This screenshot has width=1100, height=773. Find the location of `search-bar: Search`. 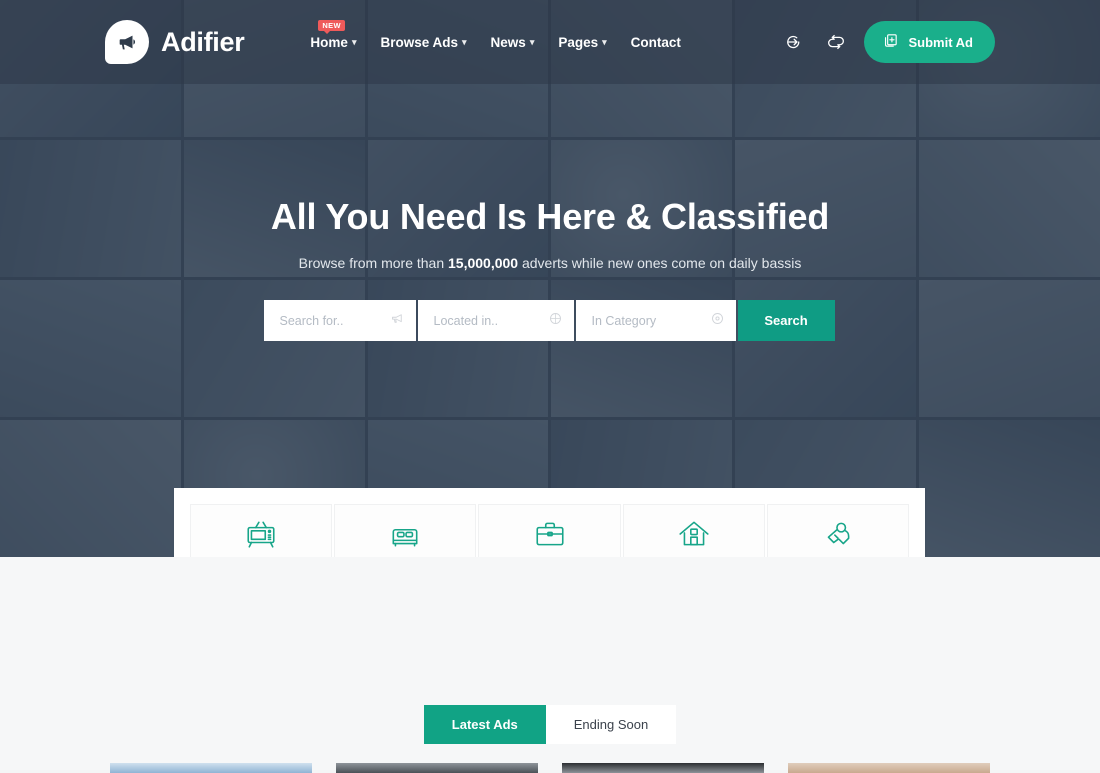

search-bar: Search is located at coordinates (550, 320).